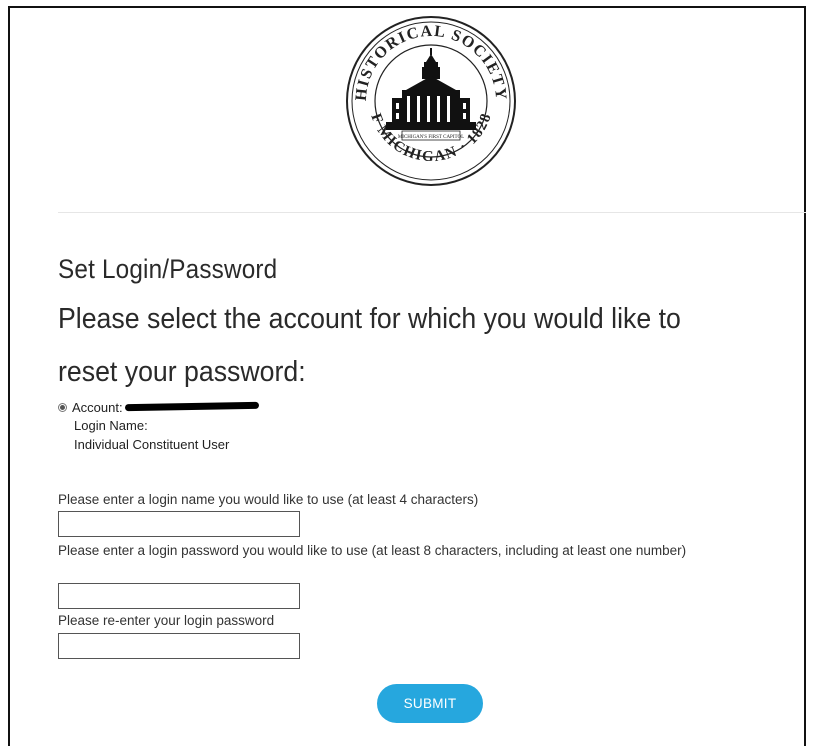 This screenshot has width=820, height=746. What do you see at coordinates (182, 372) in the screenshot?
I see `instruction-heading-line-2: reset your password:` at bounding box center [182, 372].